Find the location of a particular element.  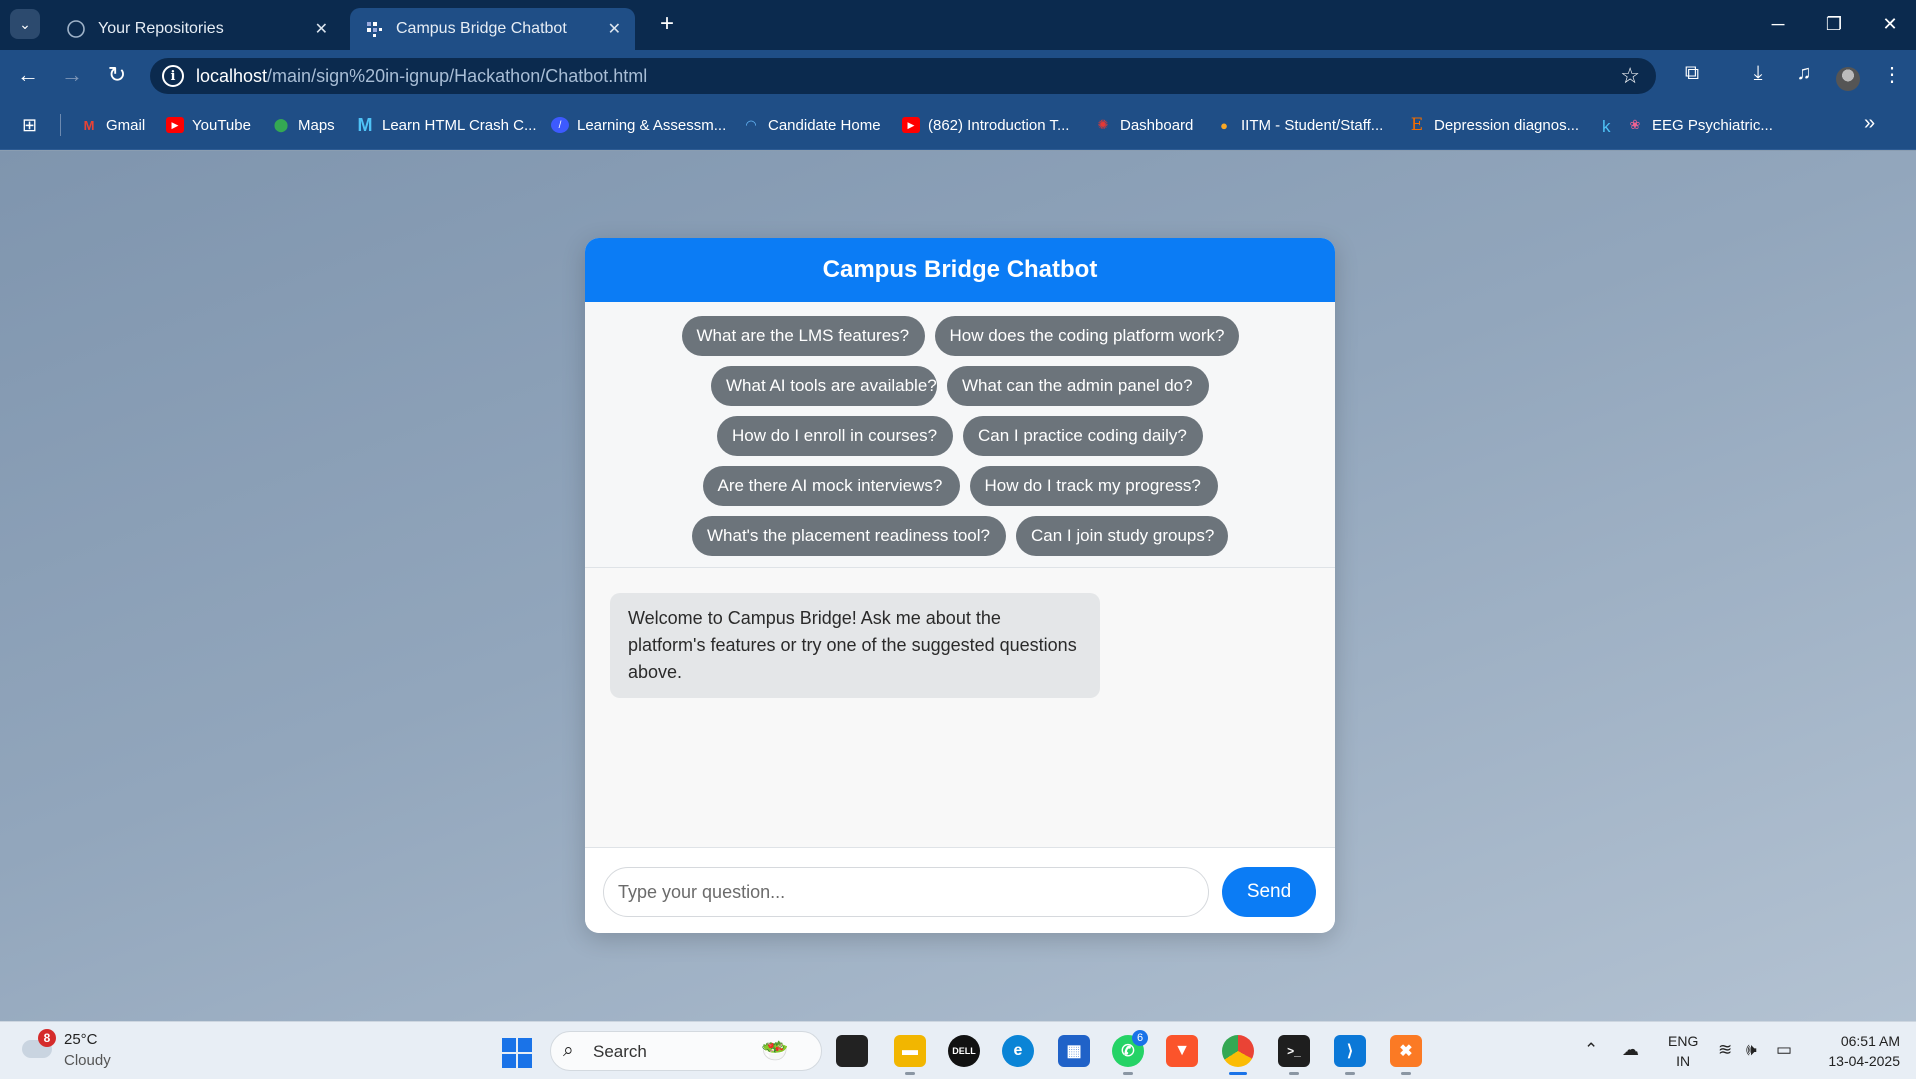

xampp-icon: ✖ is located at coordinates (1406, 1051).